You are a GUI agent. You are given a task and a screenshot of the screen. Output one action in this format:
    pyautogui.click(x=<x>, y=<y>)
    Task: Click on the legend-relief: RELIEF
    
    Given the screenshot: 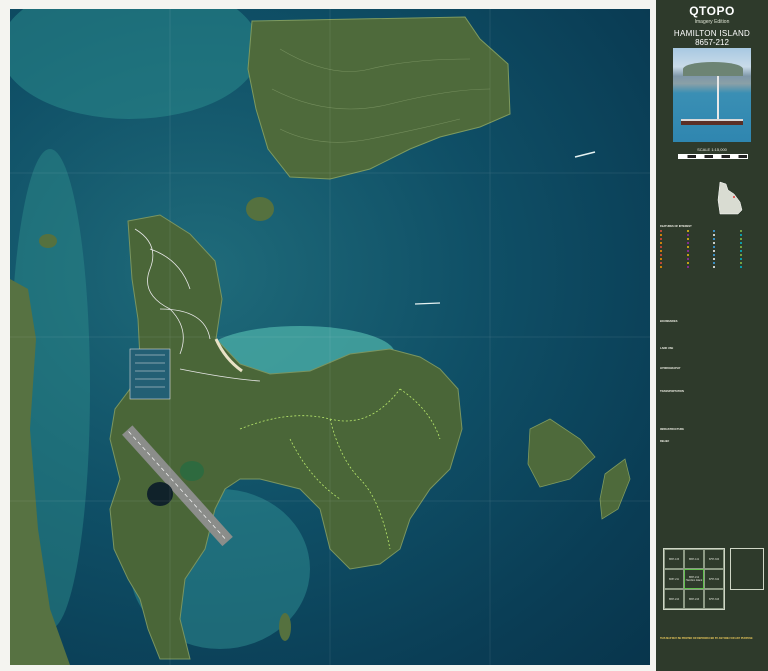 What is the action you would take?
    pyautogui.click(x=712, y=442)
    